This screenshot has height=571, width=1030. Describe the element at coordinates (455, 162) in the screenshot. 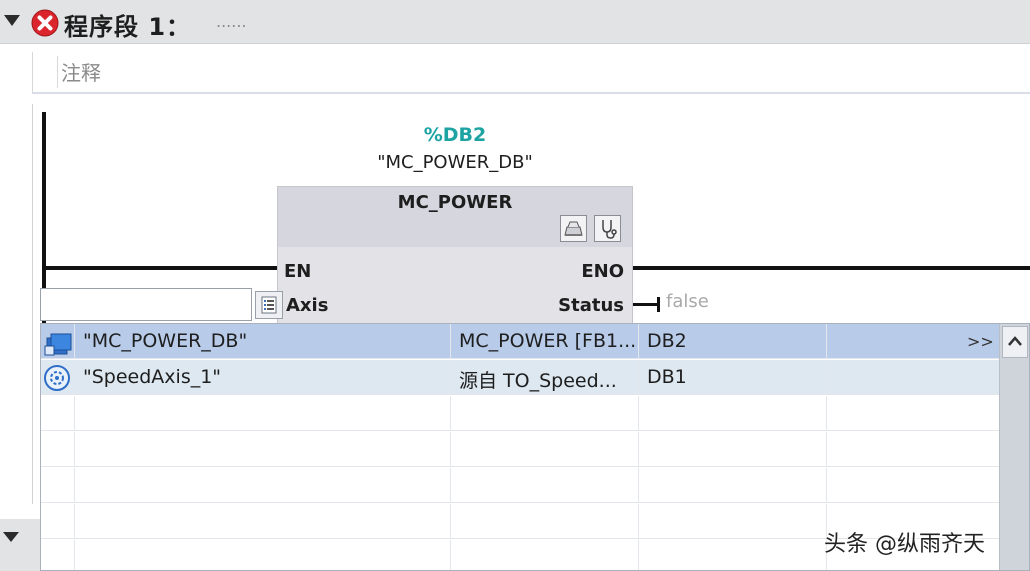

I see `instance-db-name: "MC_POWER_DB"` at that location.